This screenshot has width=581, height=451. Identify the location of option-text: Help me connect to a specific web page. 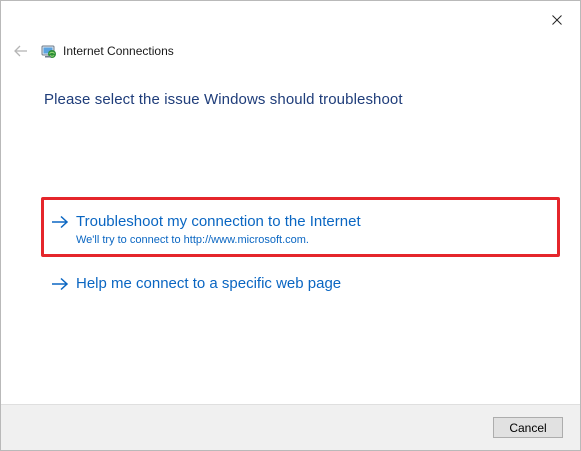
(208, 284).